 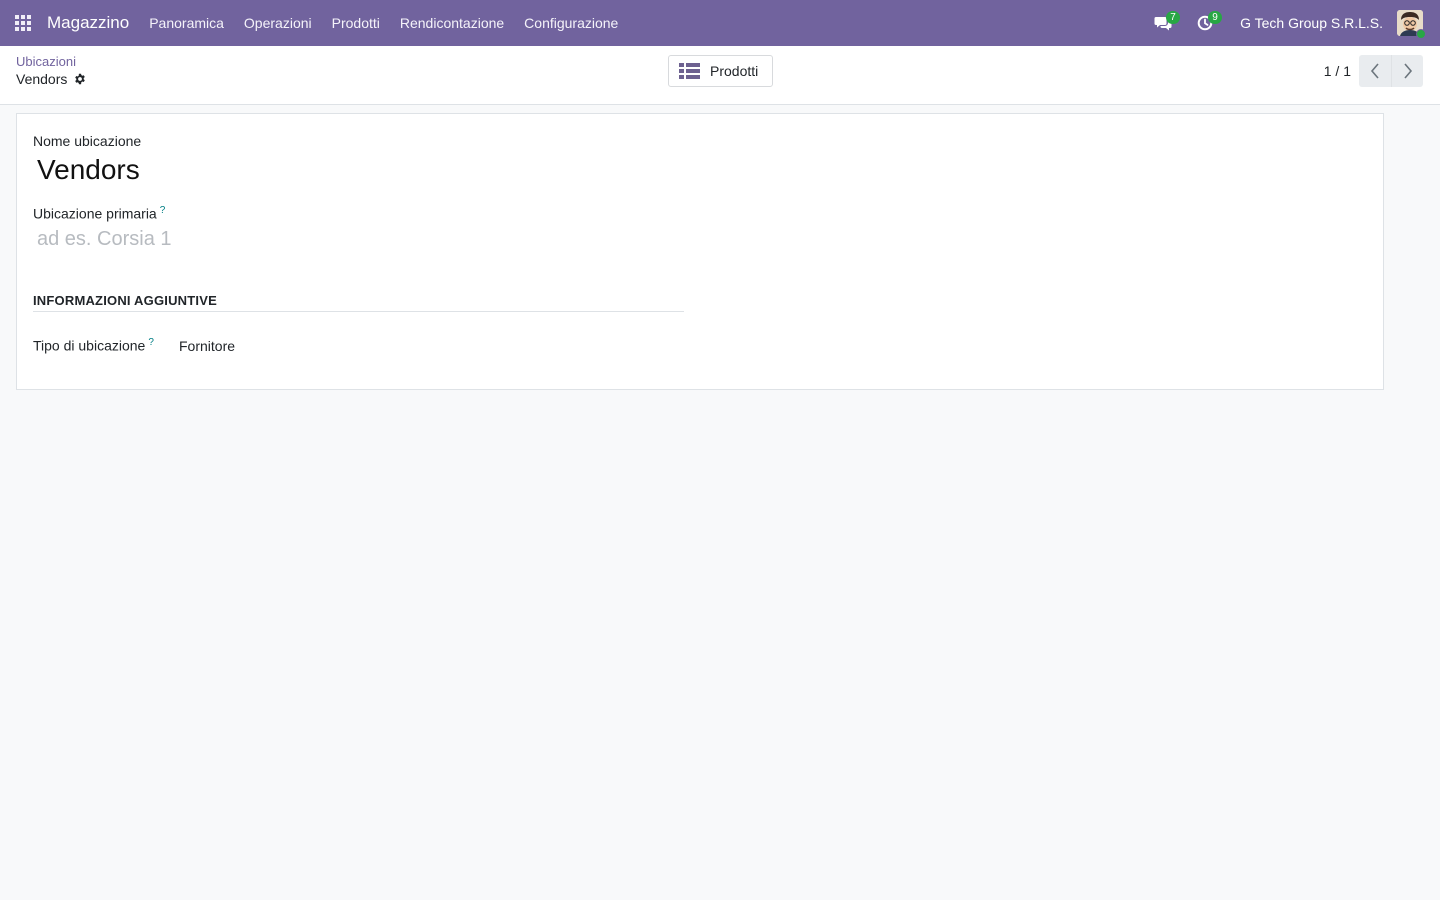 I want to click on messages-count-badge: 7, so click(x=1173, y=17).